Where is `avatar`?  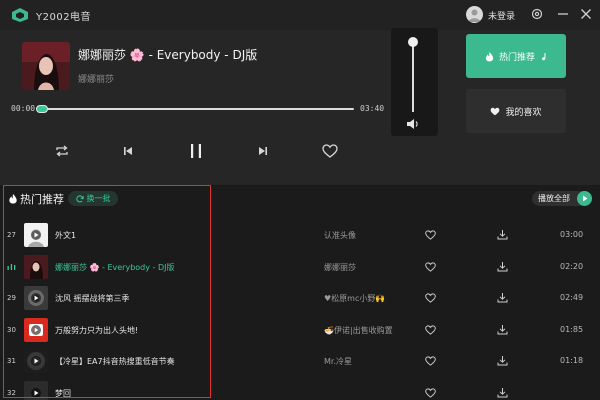 avatar is located at coordinates (474, 14).